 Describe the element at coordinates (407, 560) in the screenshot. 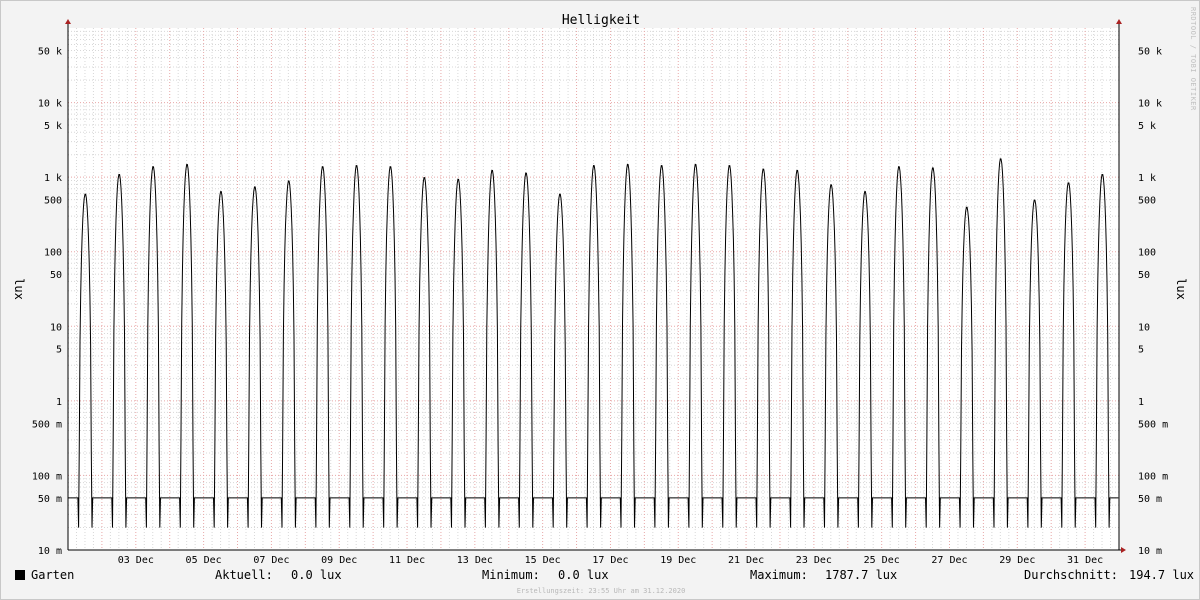

I see `x-tick-label: 11 Dec` at that location.